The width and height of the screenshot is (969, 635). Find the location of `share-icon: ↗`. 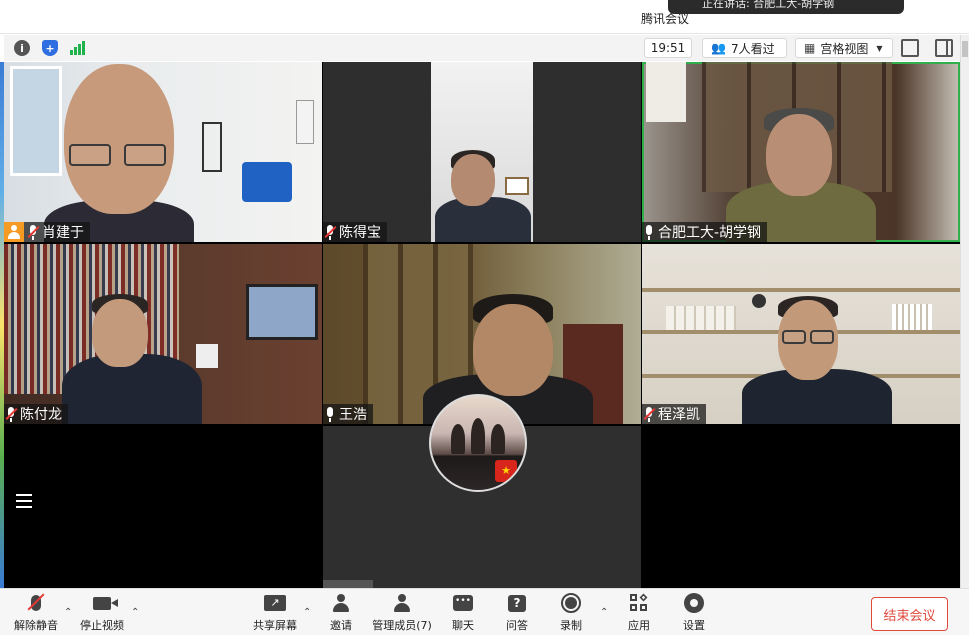

share-icon: ↗ is located at coordinates (275, 603).